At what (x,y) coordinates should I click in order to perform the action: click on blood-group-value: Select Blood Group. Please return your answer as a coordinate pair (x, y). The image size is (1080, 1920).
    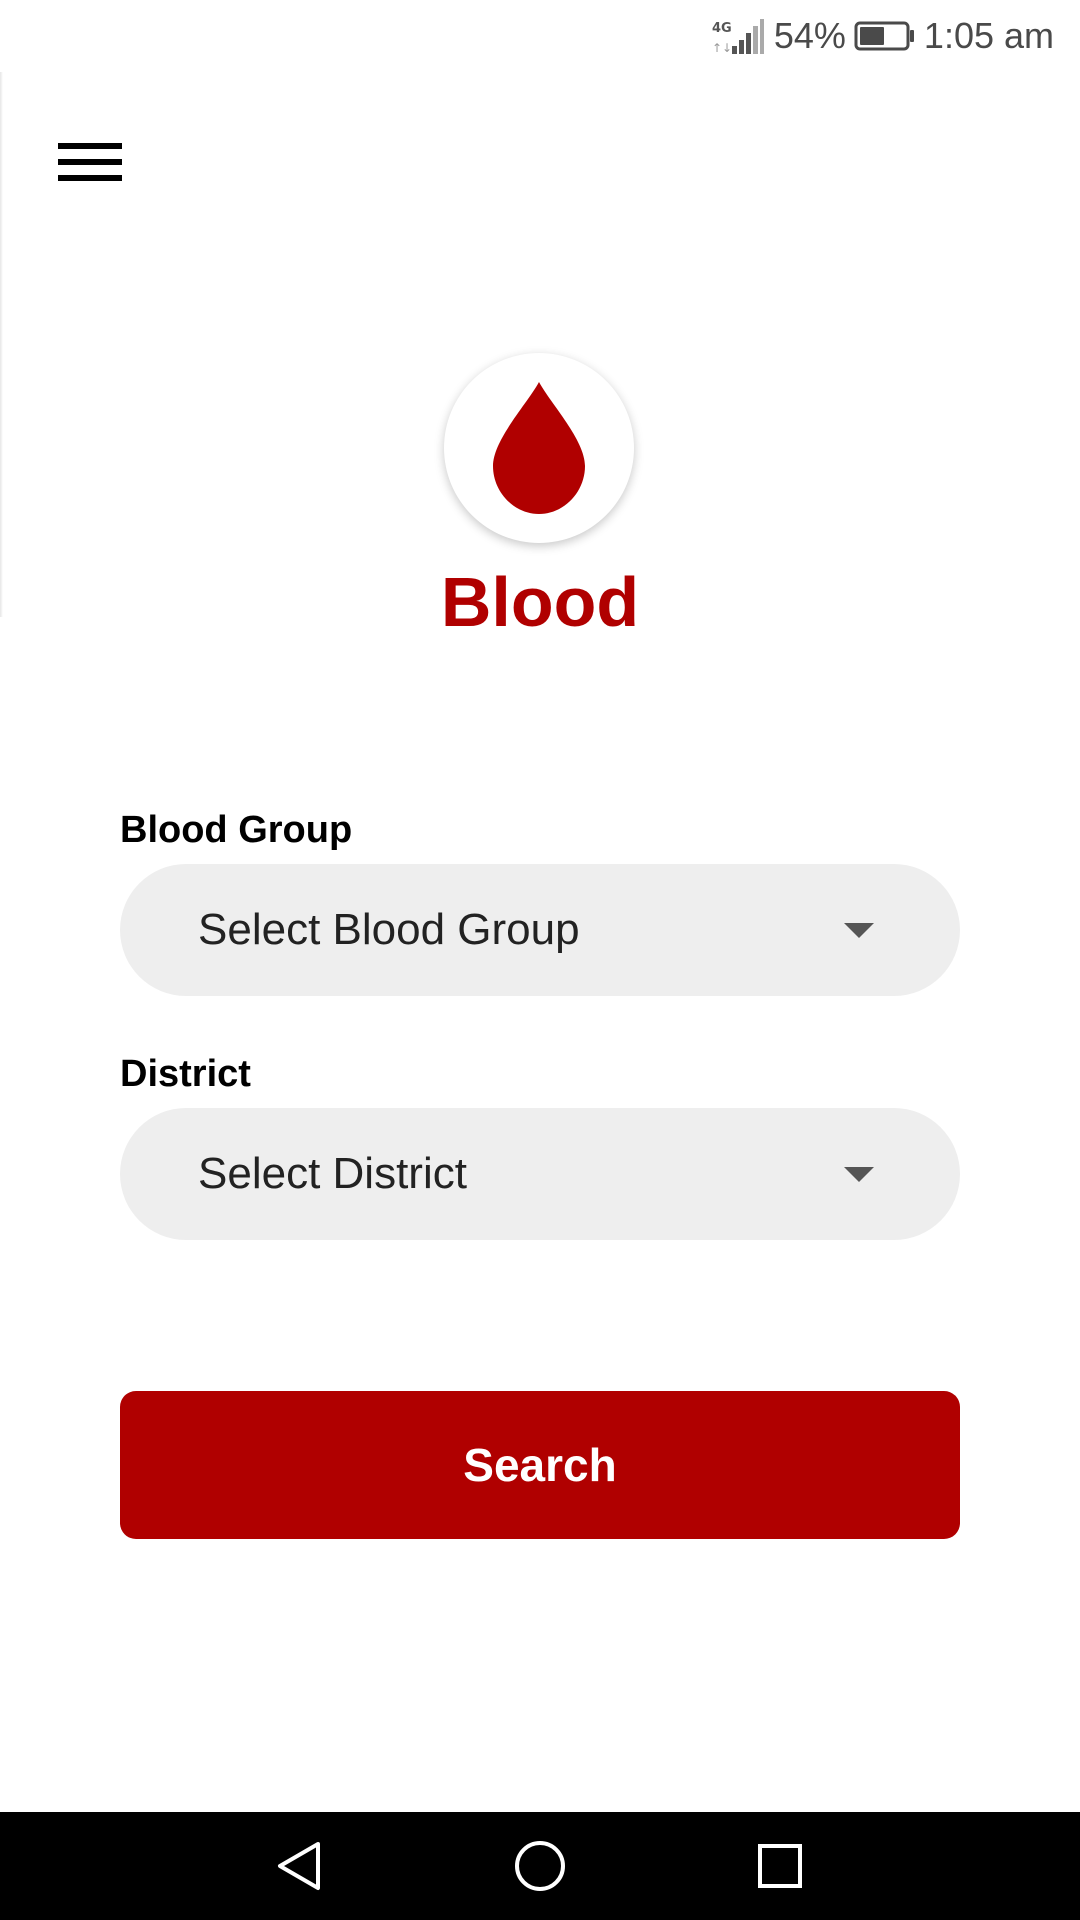
    Looking at the image, I should click on (389, 929).